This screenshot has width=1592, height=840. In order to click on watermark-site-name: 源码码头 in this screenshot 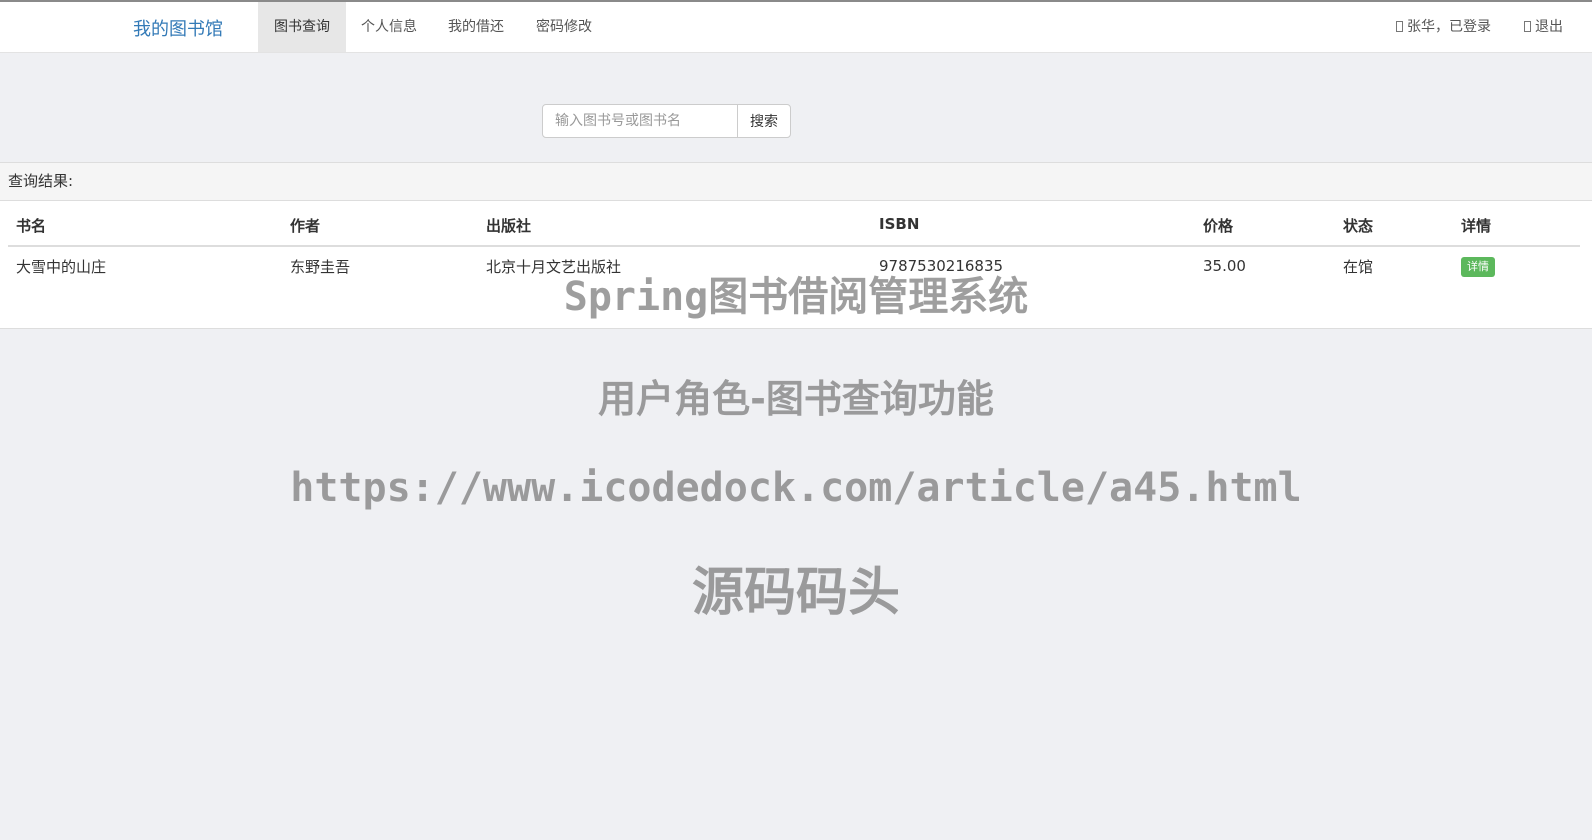, I will do `click(795, 593)`.